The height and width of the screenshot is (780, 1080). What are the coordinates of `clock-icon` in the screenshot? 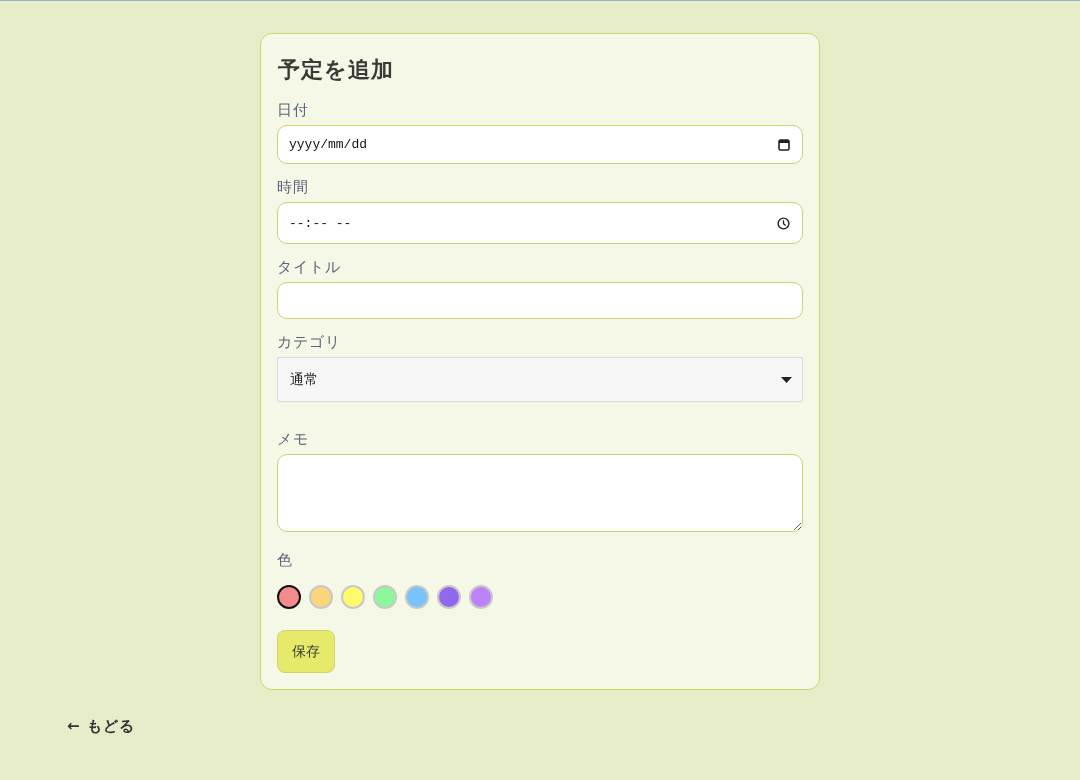 It's located at (783, 223).